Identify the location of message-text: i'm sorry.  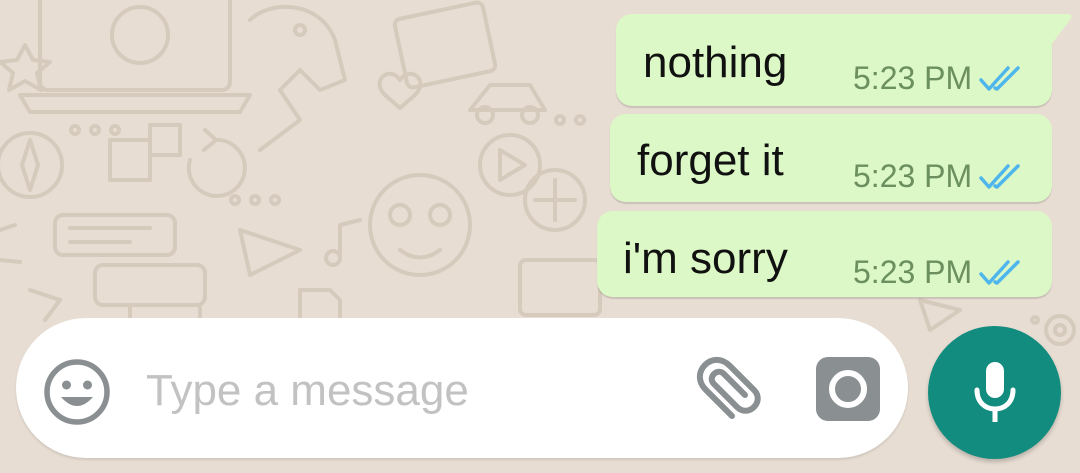
(705, 258).